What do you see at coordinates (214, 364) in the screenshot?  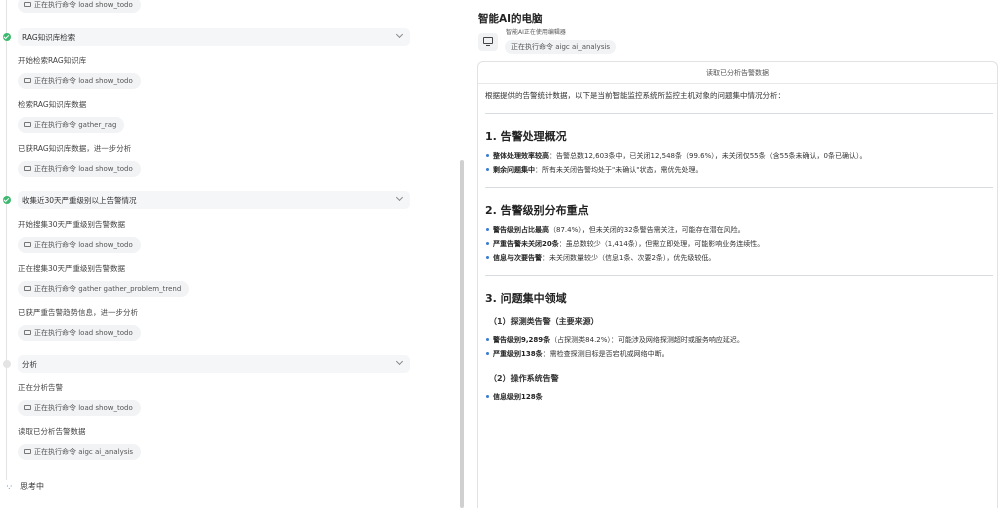 I see `task-group-analysis: 分析` at bounding box center [214, 364].